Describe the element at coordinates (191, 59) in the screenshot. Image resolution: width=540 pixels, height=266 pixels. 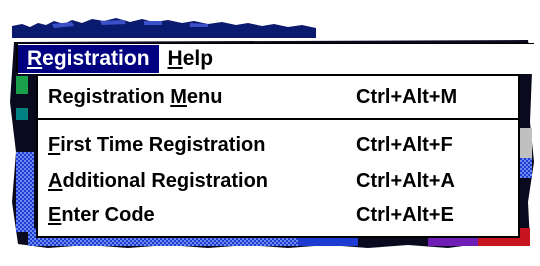
I see `menu-help: Help` at that location.